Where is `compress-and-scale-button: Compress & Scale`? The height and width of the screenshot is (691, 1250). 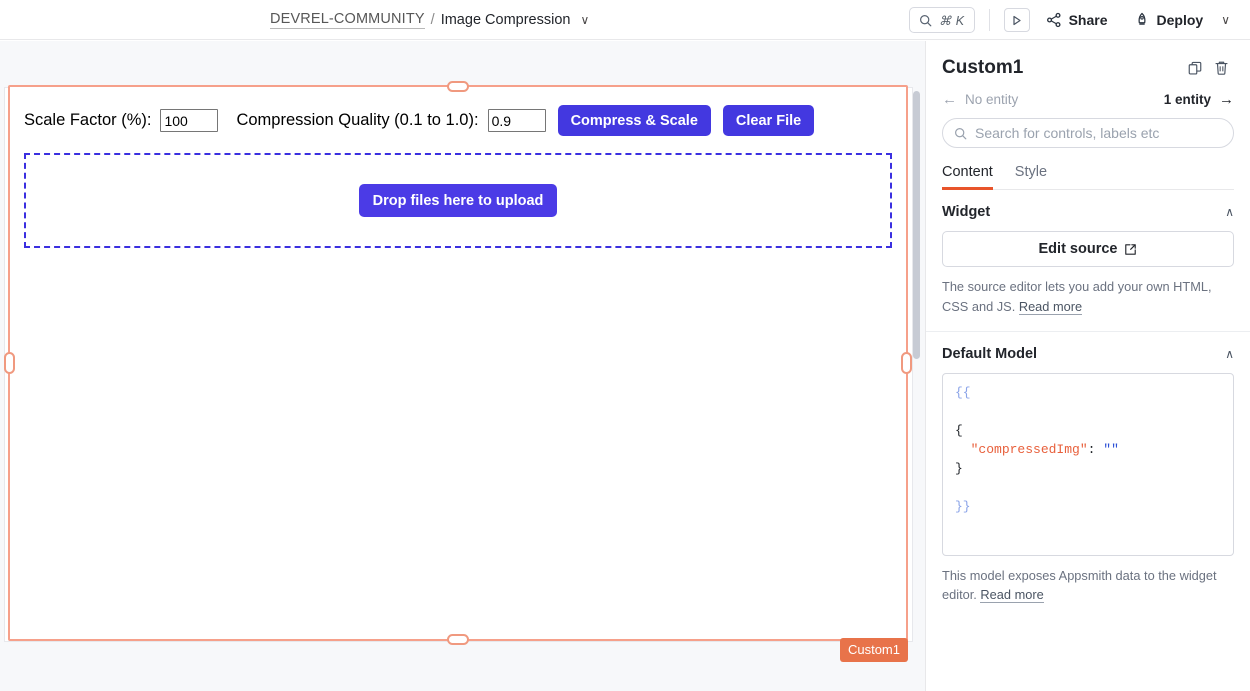
compress-and-scale-button: Compress & Scale is located at coordinates (634, 120).